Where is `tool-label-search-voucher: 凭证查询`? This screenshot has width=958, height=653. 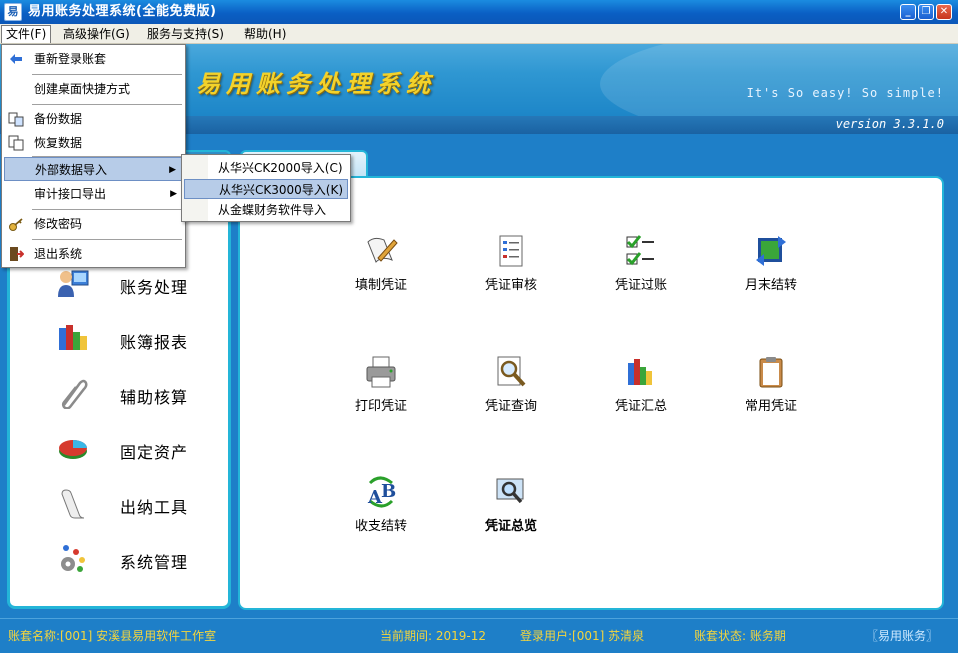 tool-label-search-voucher: 凭证查询 is located at coordinates (510, 406).